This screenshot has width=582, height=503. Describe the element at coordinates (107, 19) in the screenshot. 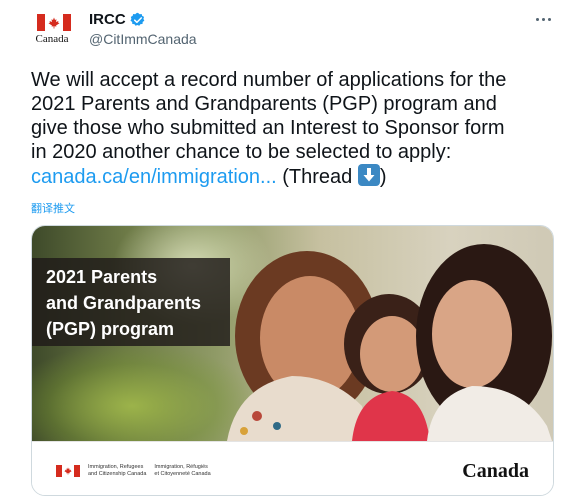

I see `account-name: IRCC` at that location.